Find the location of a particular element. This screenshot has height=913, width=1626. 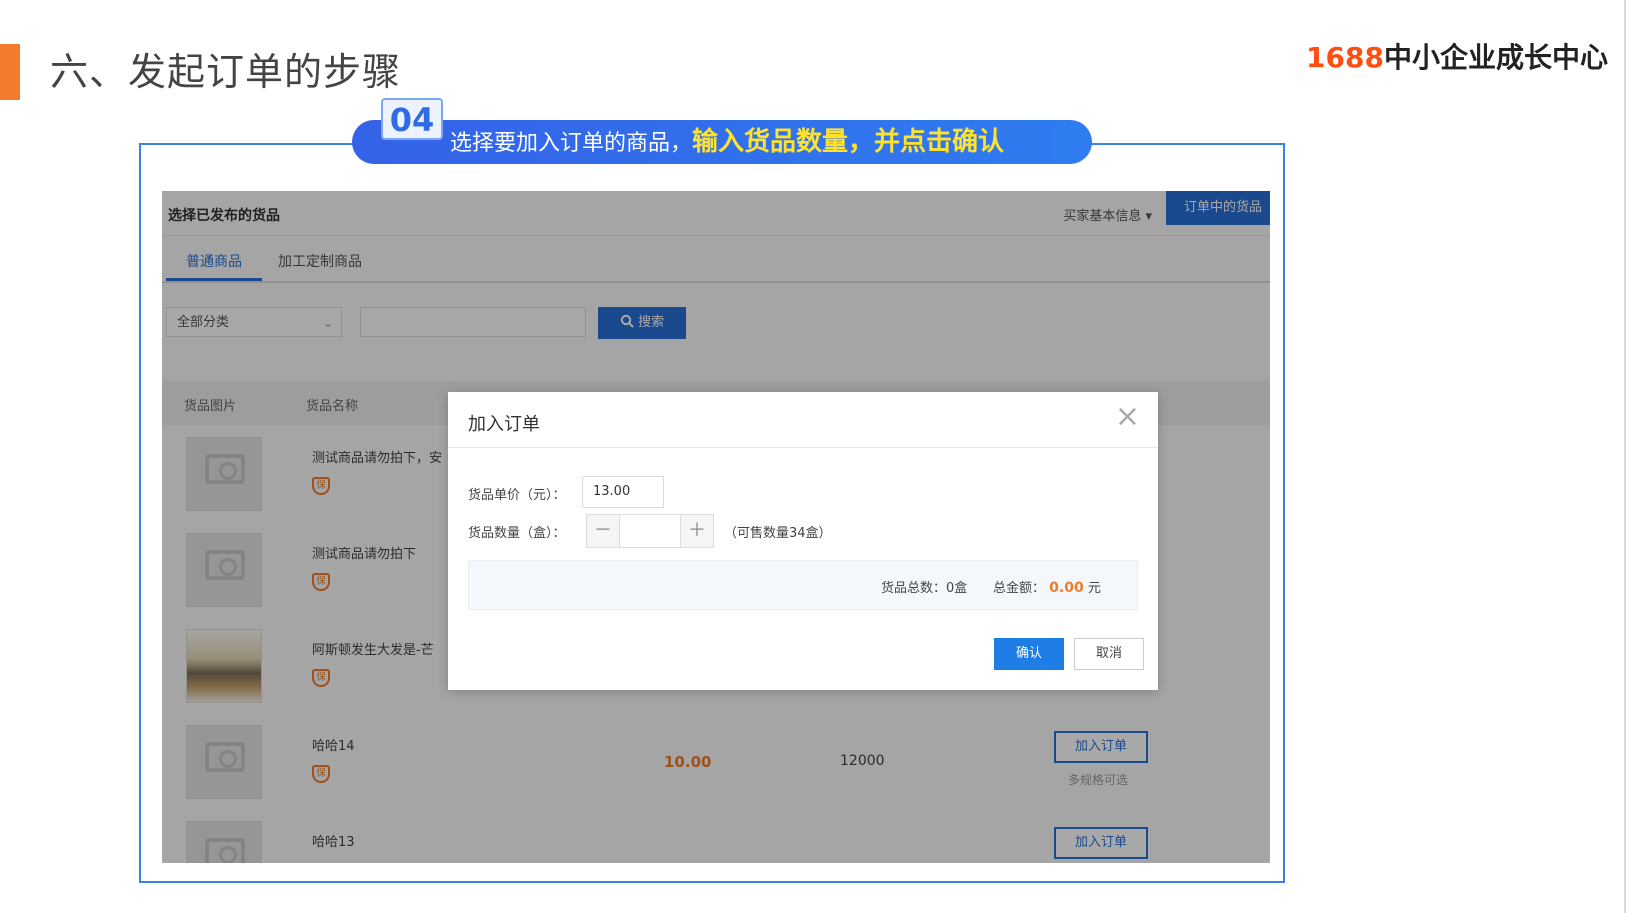

total-amount-label: 总金额： is located at coordinates (1019, 588).